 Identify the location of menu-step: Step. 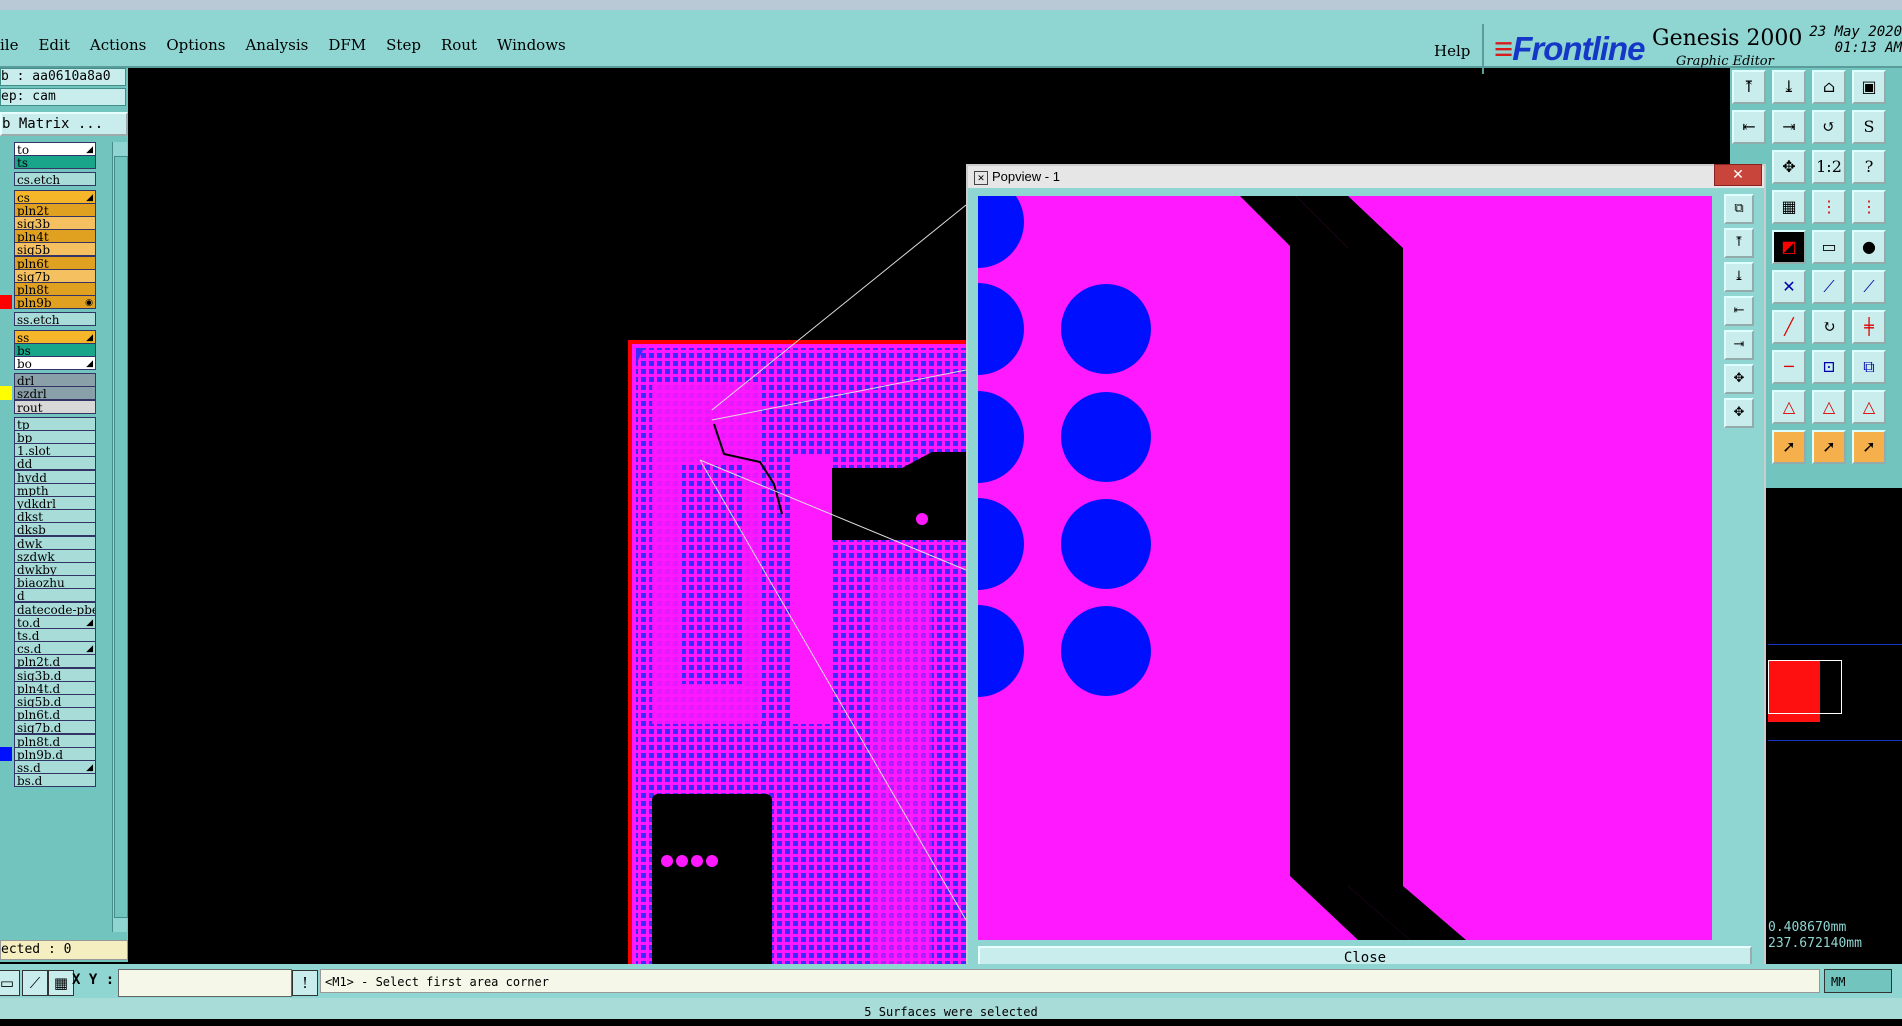
(403, 47).